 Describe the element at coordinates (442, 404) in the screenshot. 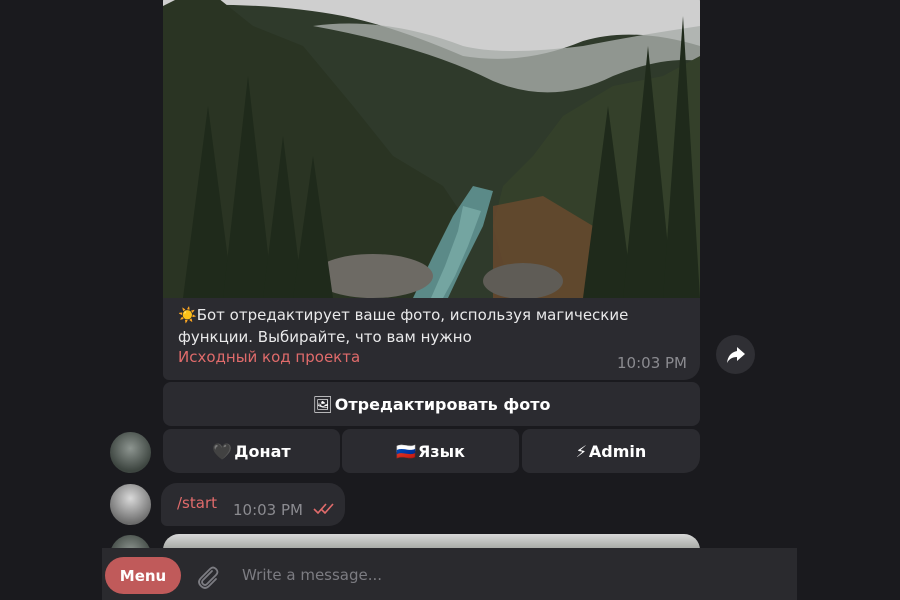

I see `edit-photo-label: Отредактировать фото` at that location.